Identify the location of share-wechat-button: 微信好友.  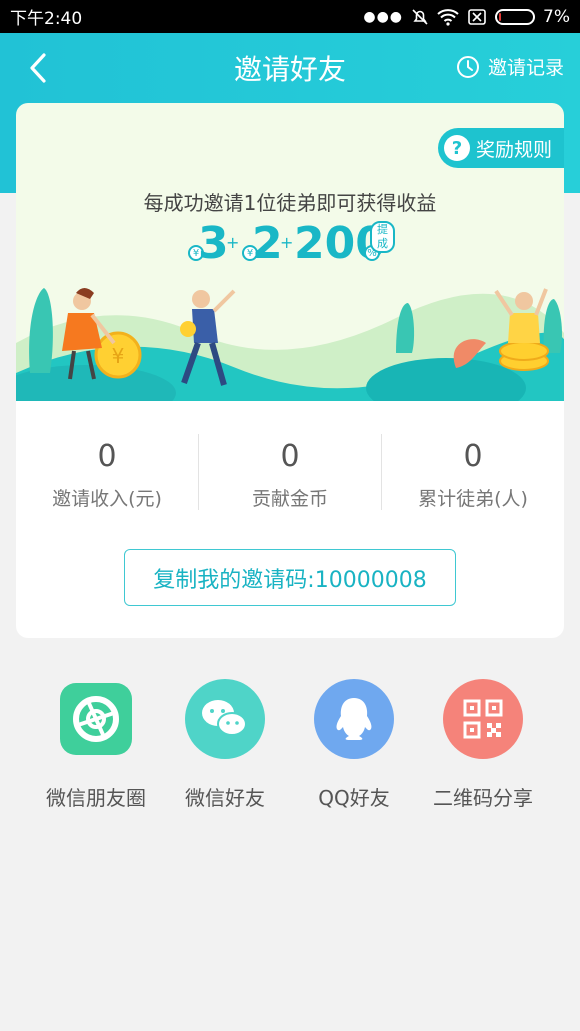
(225, 744).